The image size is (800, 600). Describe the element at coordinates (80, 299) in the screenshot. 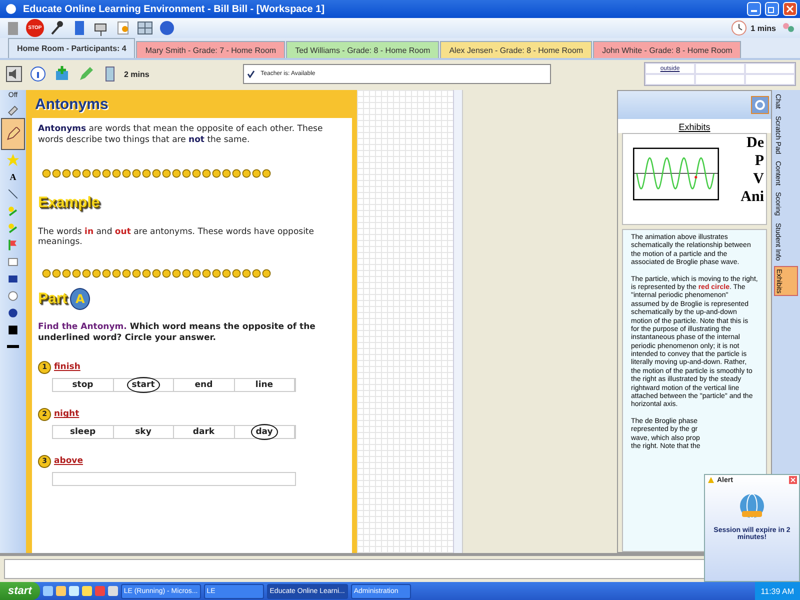

I see `part-letter-badge: A` at that location.